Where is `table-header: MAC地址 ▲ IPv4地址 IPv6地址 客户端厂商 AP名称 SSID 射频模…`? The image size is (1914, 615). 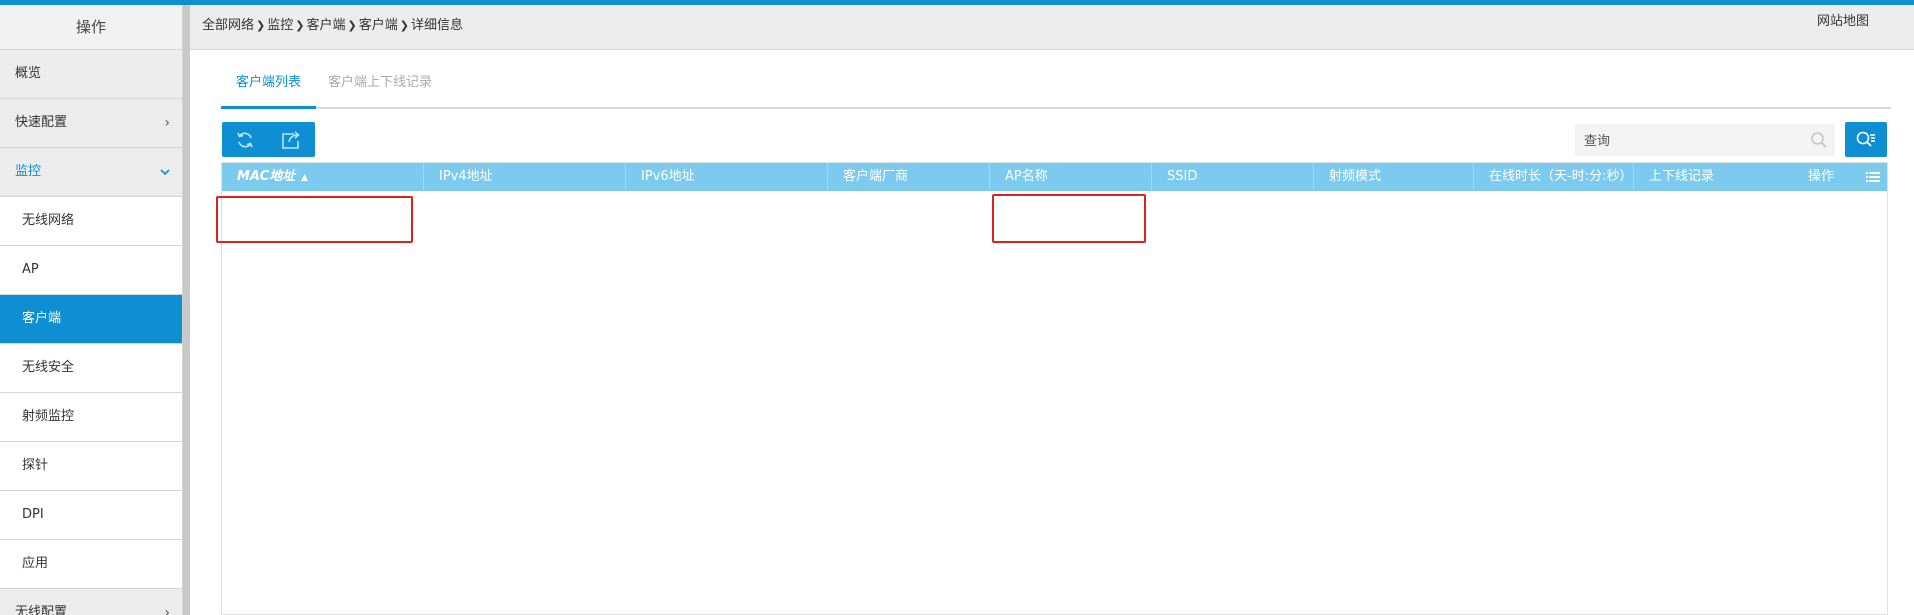
table-header: MAC地址 ▲ IPv4地址 IPv6地址 客户端厂商 AP名称 SSID 射频模… is located at coordinates (1054, 177).